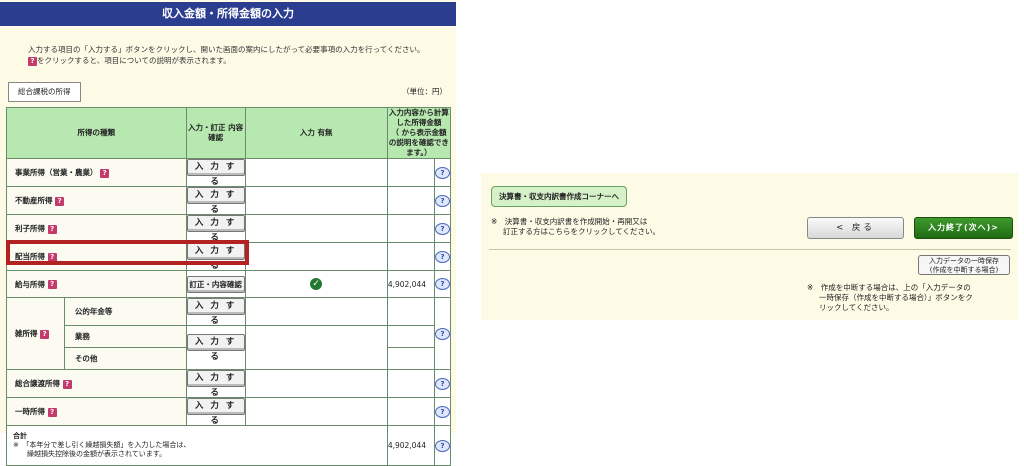 The image size is (1024, 466). I want to click on save-note-line-3: リックしてください。, so click(856, 307).